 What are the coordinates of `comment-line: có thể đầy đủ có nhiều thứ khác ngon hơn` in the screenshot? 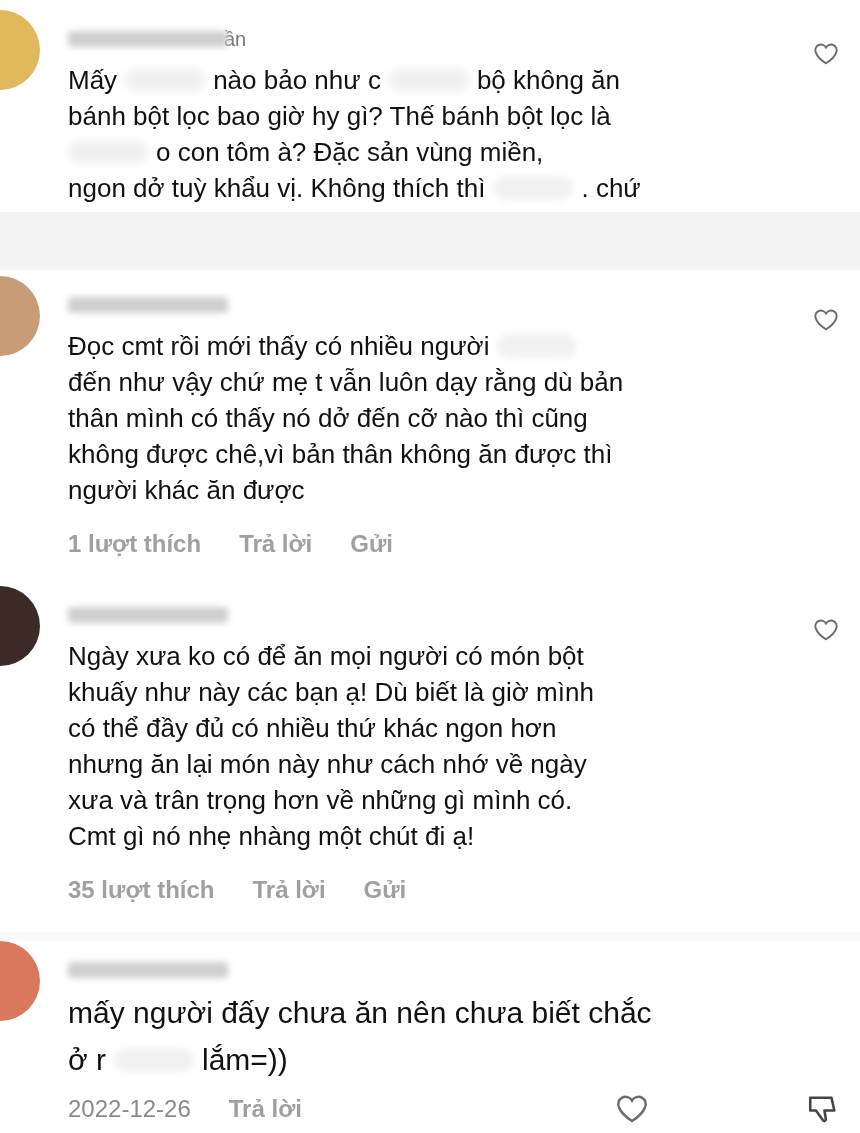 It's located at (313, 728).